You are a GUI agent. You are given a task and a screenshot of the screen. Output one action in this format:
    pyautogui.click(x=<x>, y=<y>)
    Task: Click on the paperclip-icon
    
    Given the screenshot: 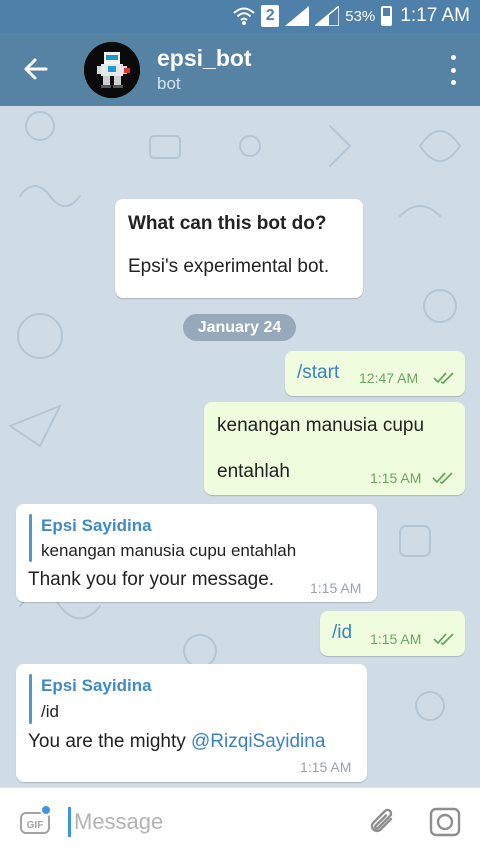 What is the action you would take?
    pyautogui.click(x=381, y=820)
    